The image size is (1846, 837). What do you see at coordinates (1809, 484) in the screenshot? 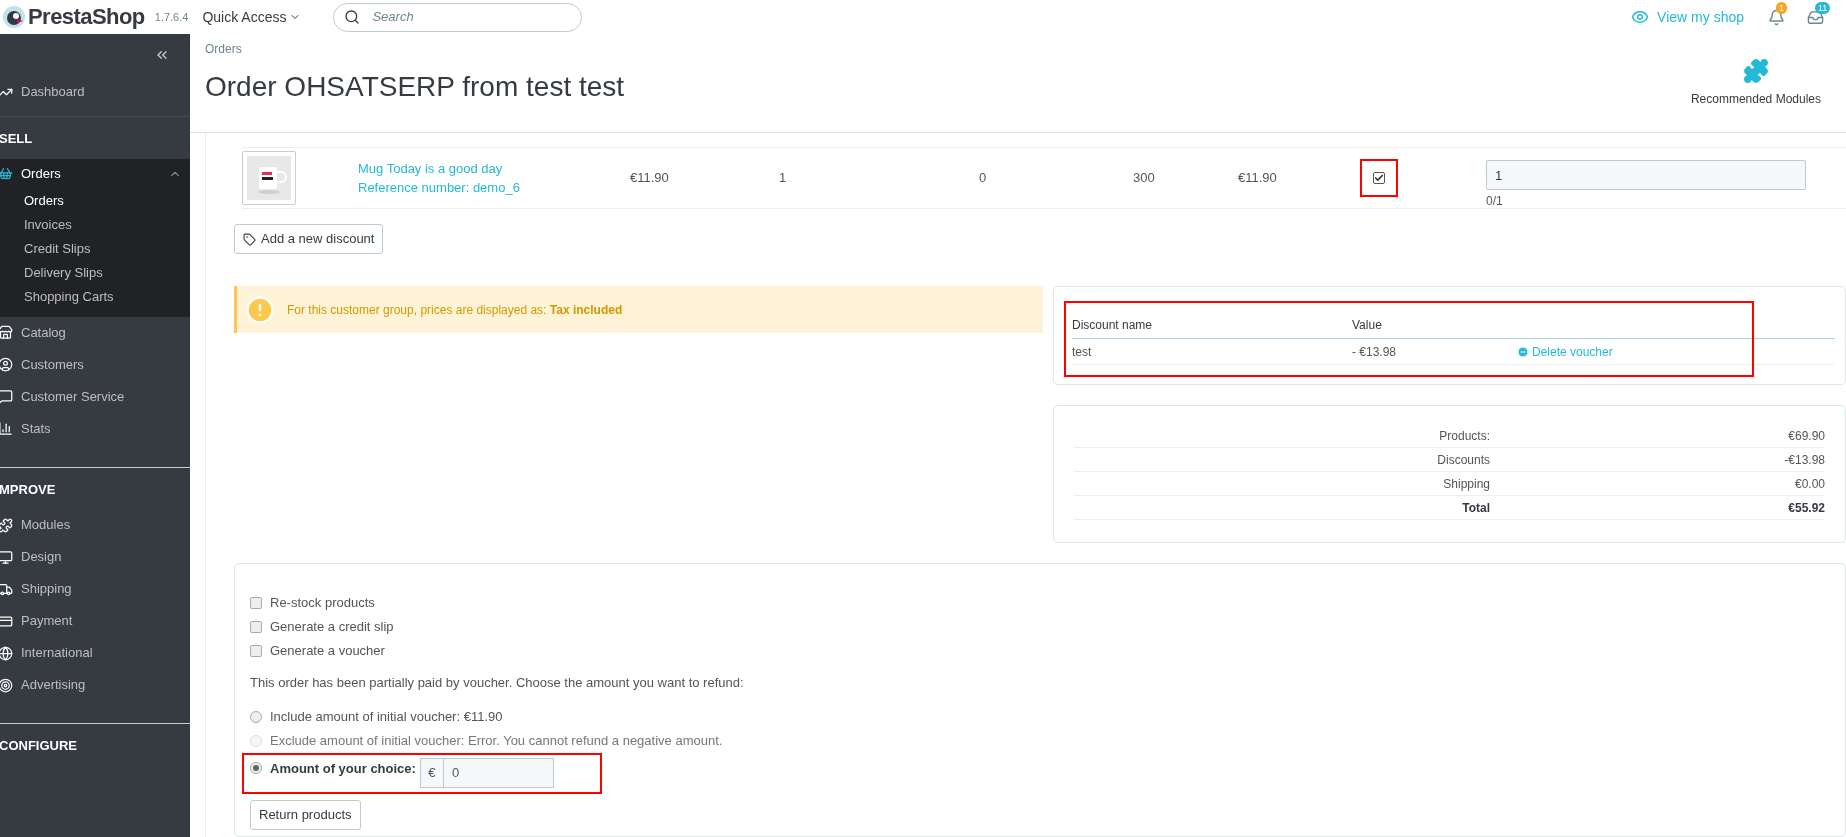
I see `total-value: €0.00` at bounding box center [1809, 484].